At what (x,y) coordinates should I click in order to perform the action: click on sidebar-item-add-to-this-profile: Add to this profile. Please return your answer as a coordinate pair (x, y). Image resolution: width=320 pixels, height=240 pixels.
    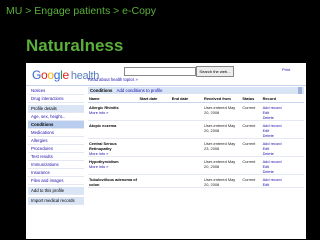
    Looking at the image, I should click on (56, 191).